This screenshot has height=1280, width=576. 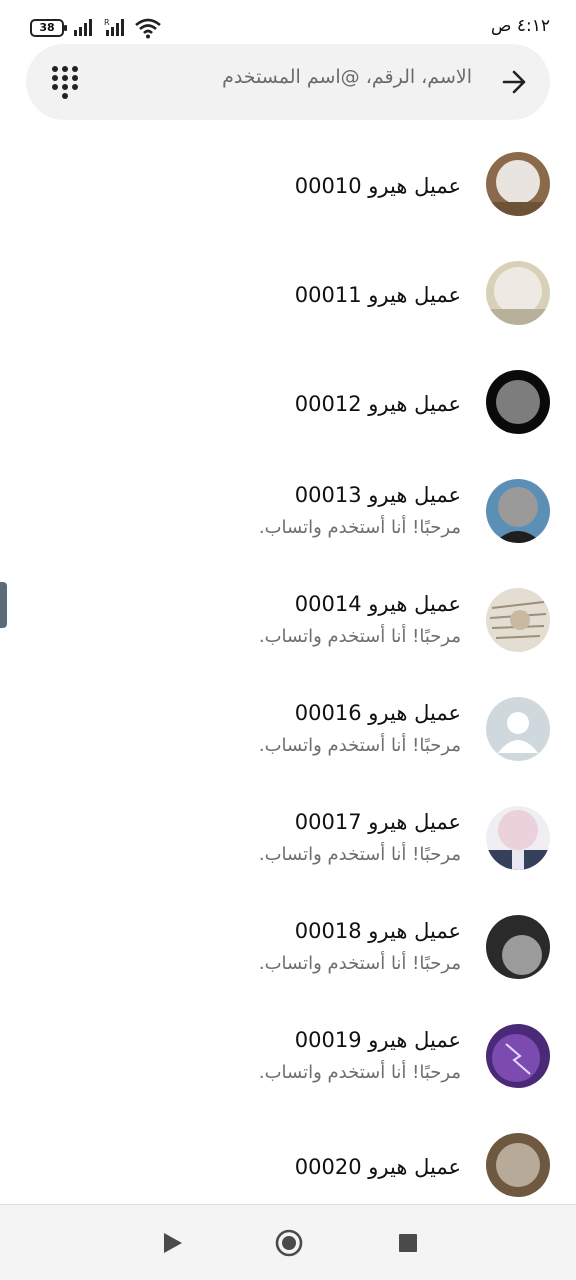 What do you see at coordinates (347, 77) in the screenshot?
I see `search-input: الاسم، الرقم، @اسم المستخدم` at bounding box center [347, 77].